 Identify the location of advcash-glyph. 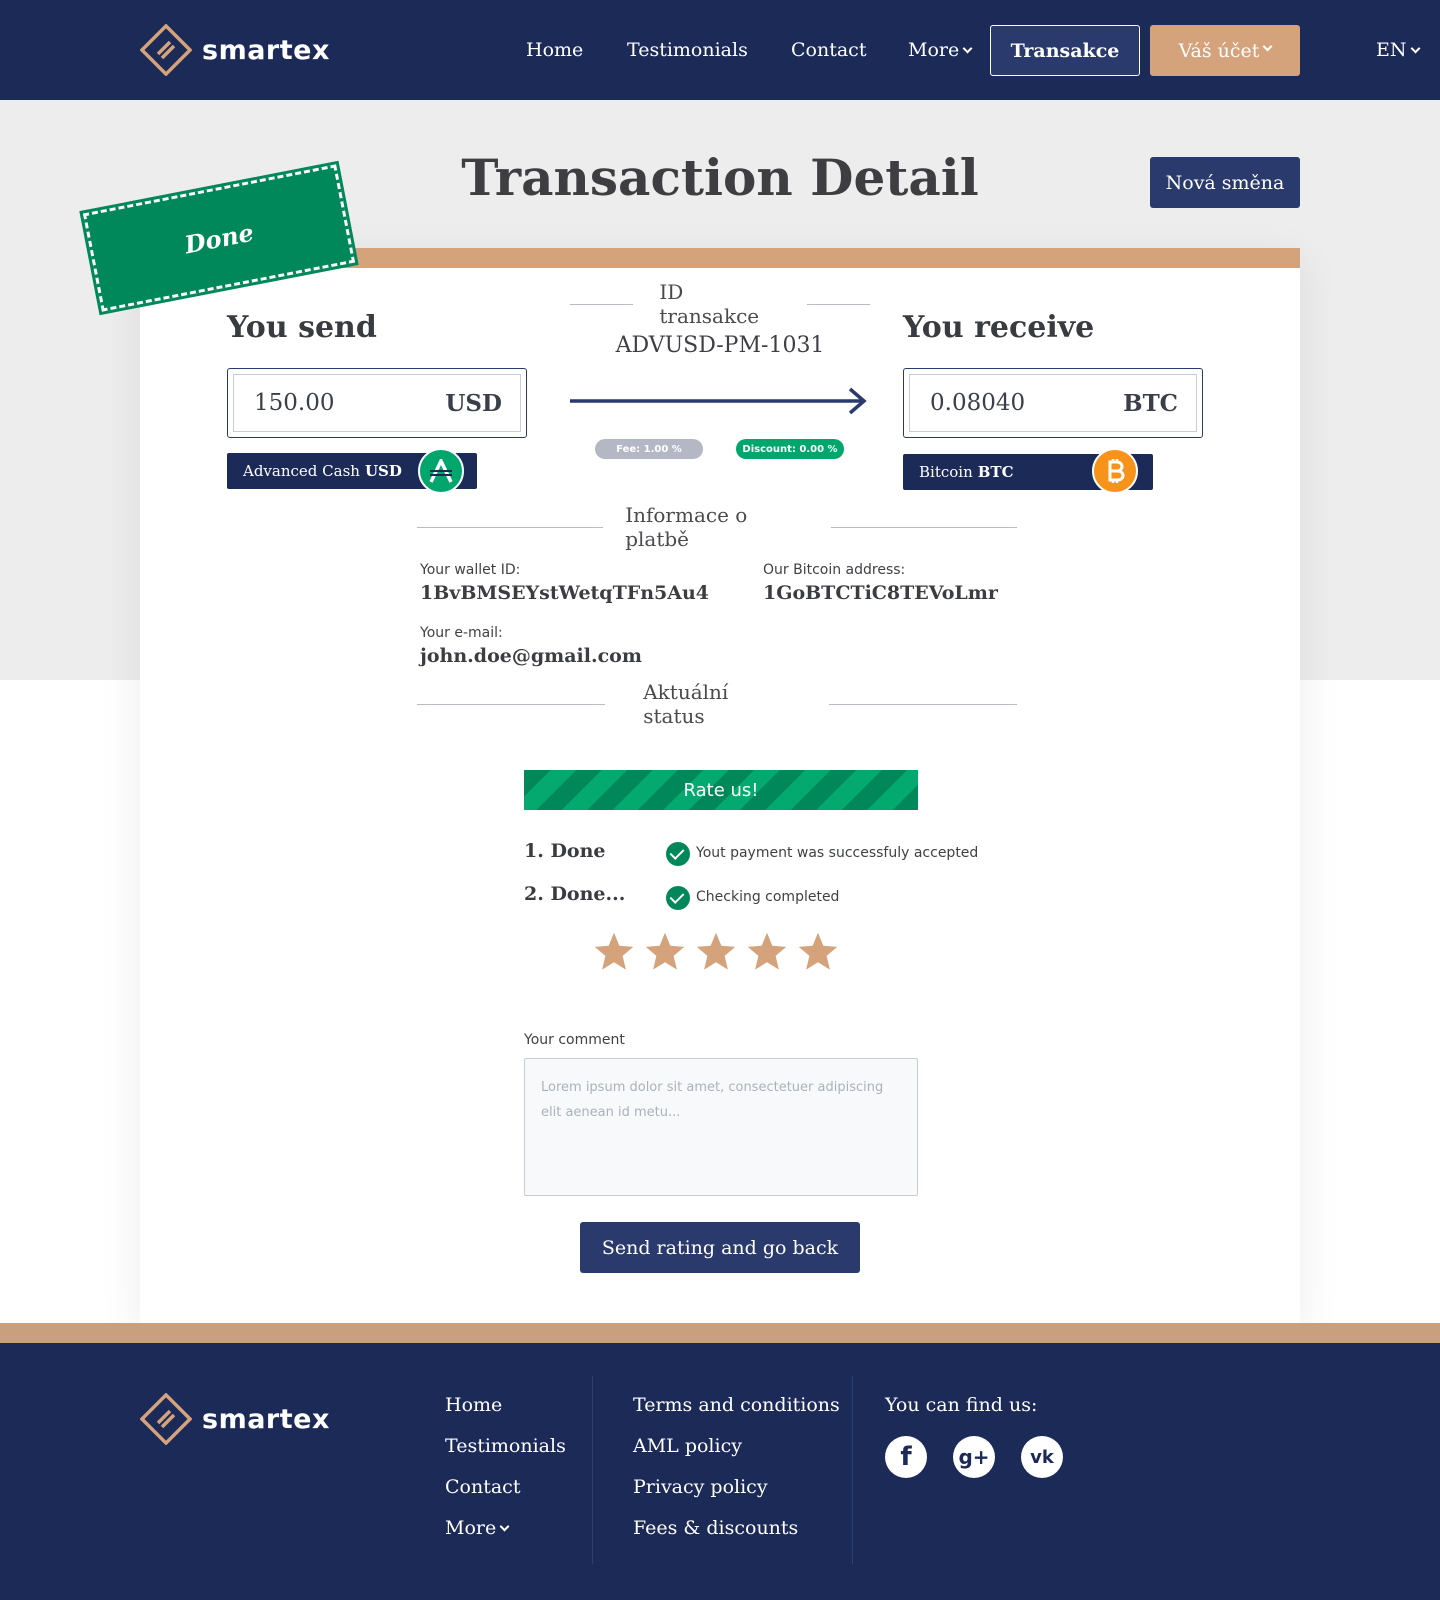
(441, 471).